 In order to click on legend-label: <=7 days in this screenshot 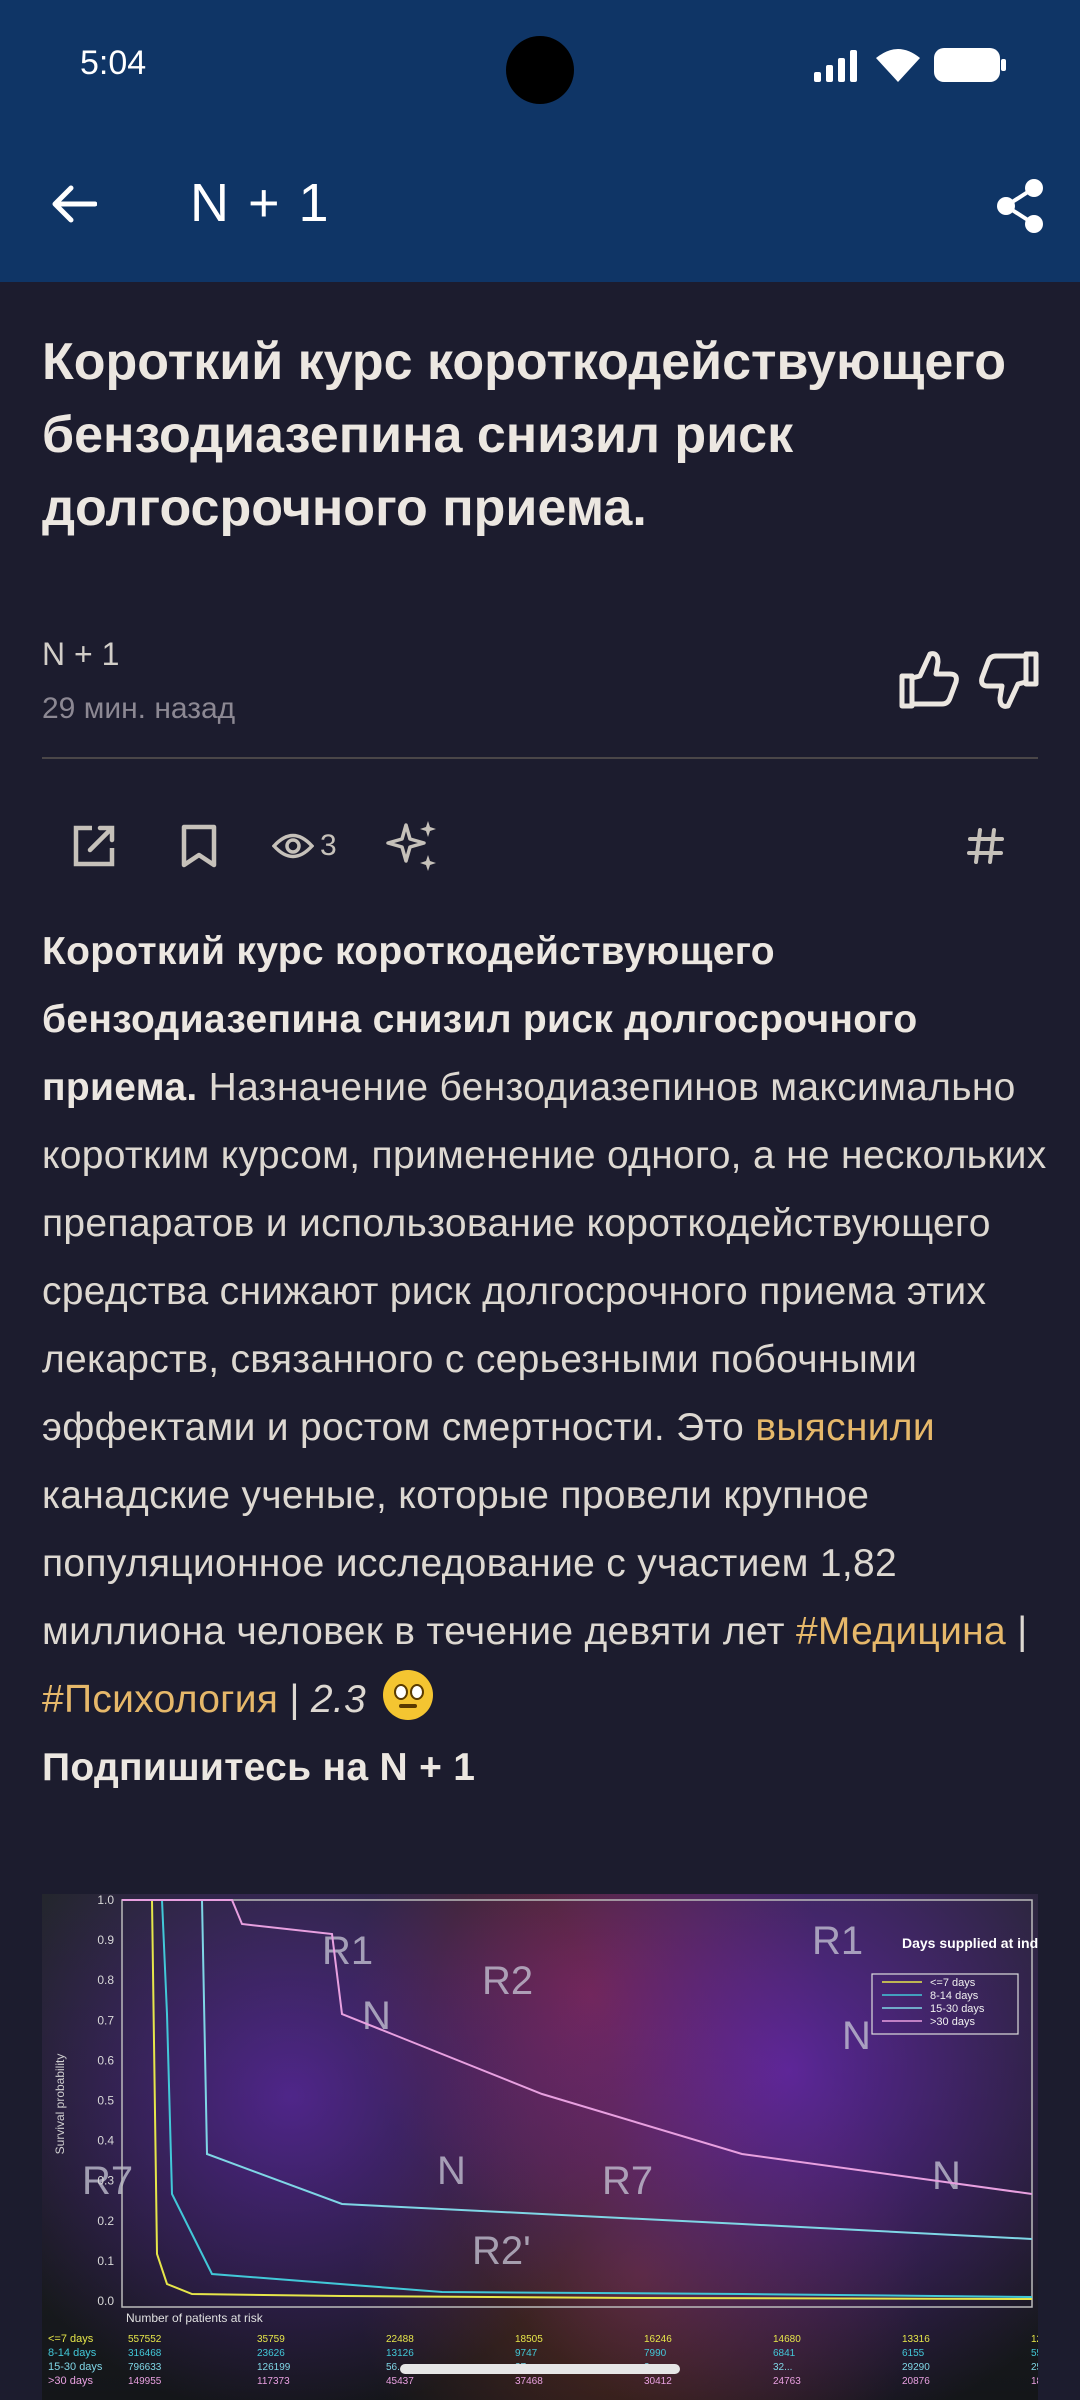, I will do `click(953, 1983)`.